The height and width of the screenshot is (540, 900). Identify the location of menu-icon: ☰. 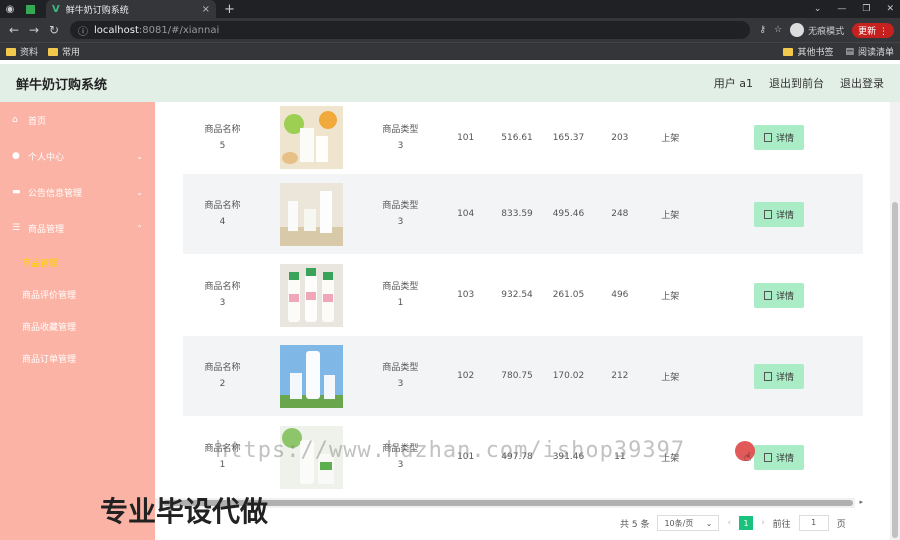
(16, 228).